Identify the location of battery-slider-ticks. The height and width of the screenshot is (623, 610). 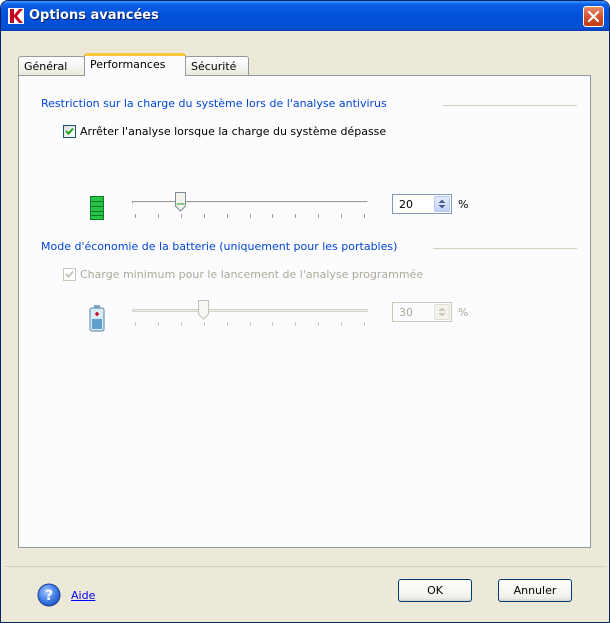
(250, 324).